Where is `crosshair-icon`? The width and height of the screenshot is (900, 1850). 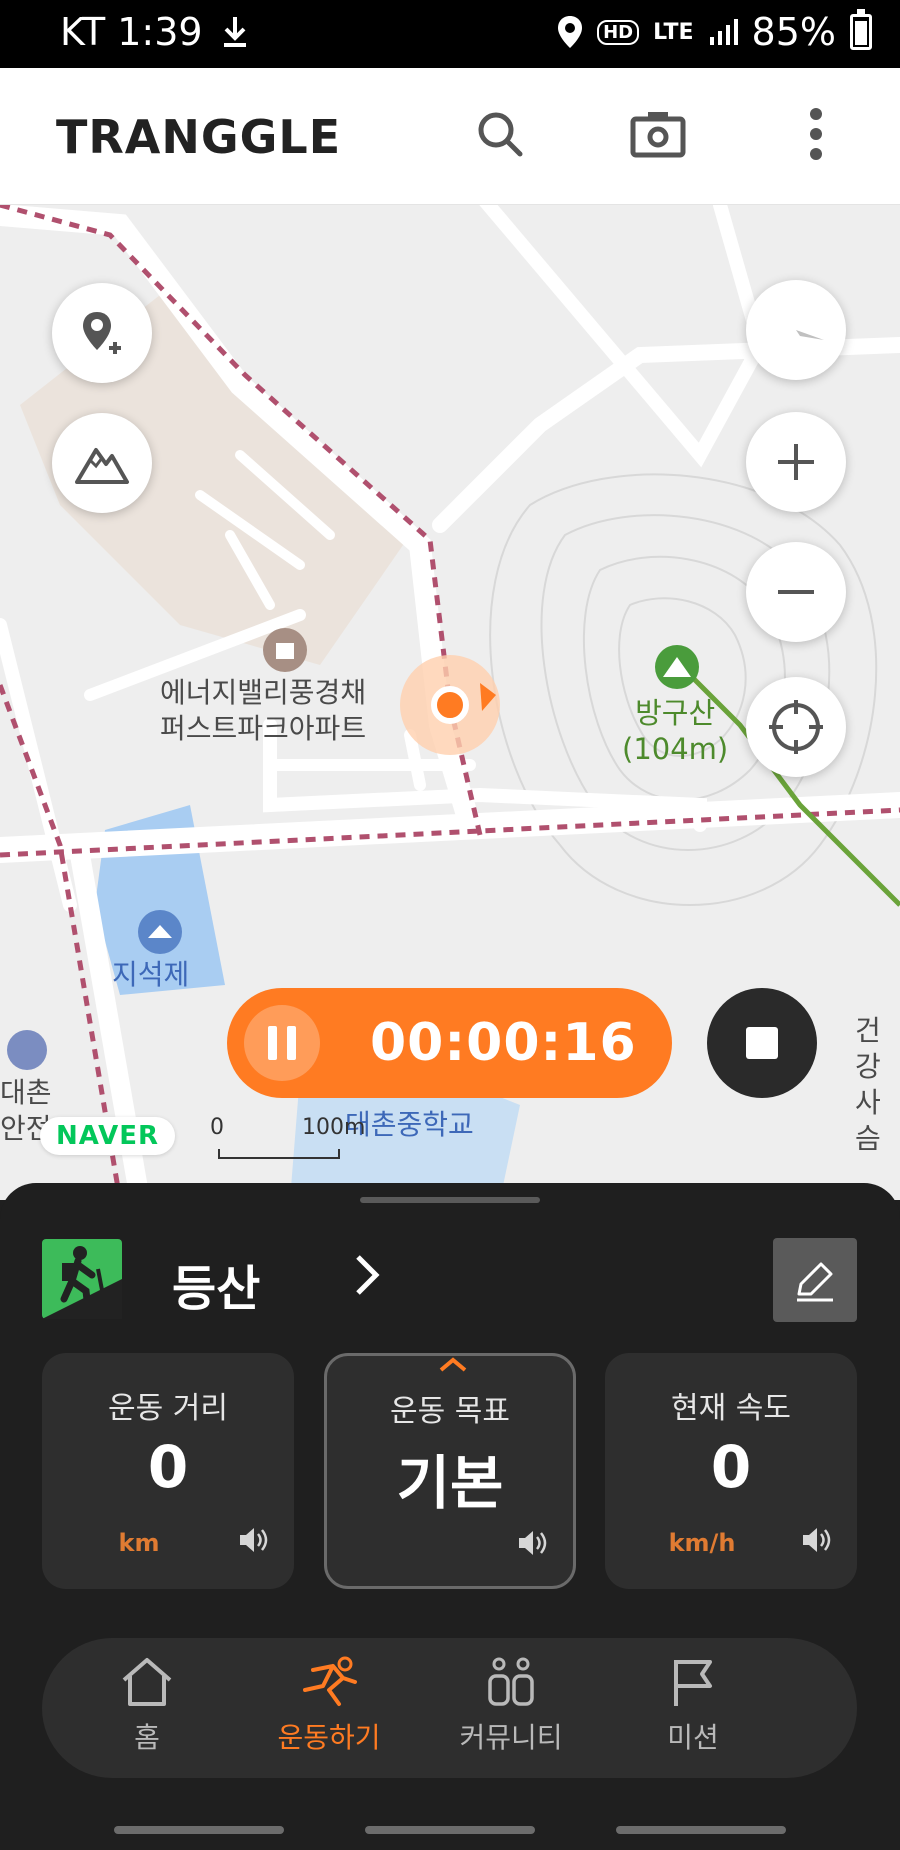 crosshair-icon is located at coordinates (796, 727).